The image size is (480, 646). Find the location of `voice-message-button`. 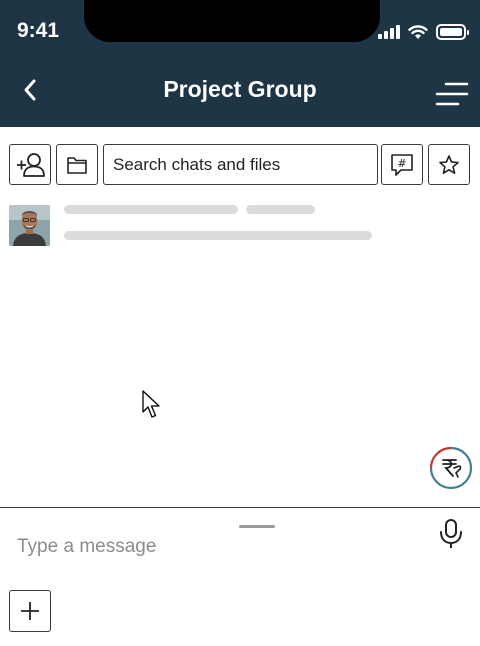

voice-message-button is located at coordinates (451, 534).